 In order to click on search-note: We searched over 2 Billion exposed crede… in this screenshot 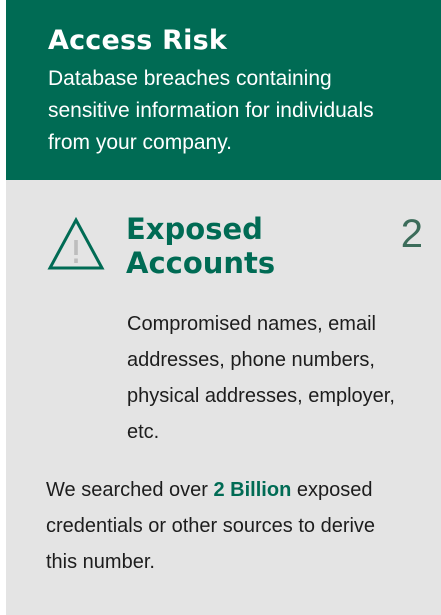, I will do `click(226, 526)`.